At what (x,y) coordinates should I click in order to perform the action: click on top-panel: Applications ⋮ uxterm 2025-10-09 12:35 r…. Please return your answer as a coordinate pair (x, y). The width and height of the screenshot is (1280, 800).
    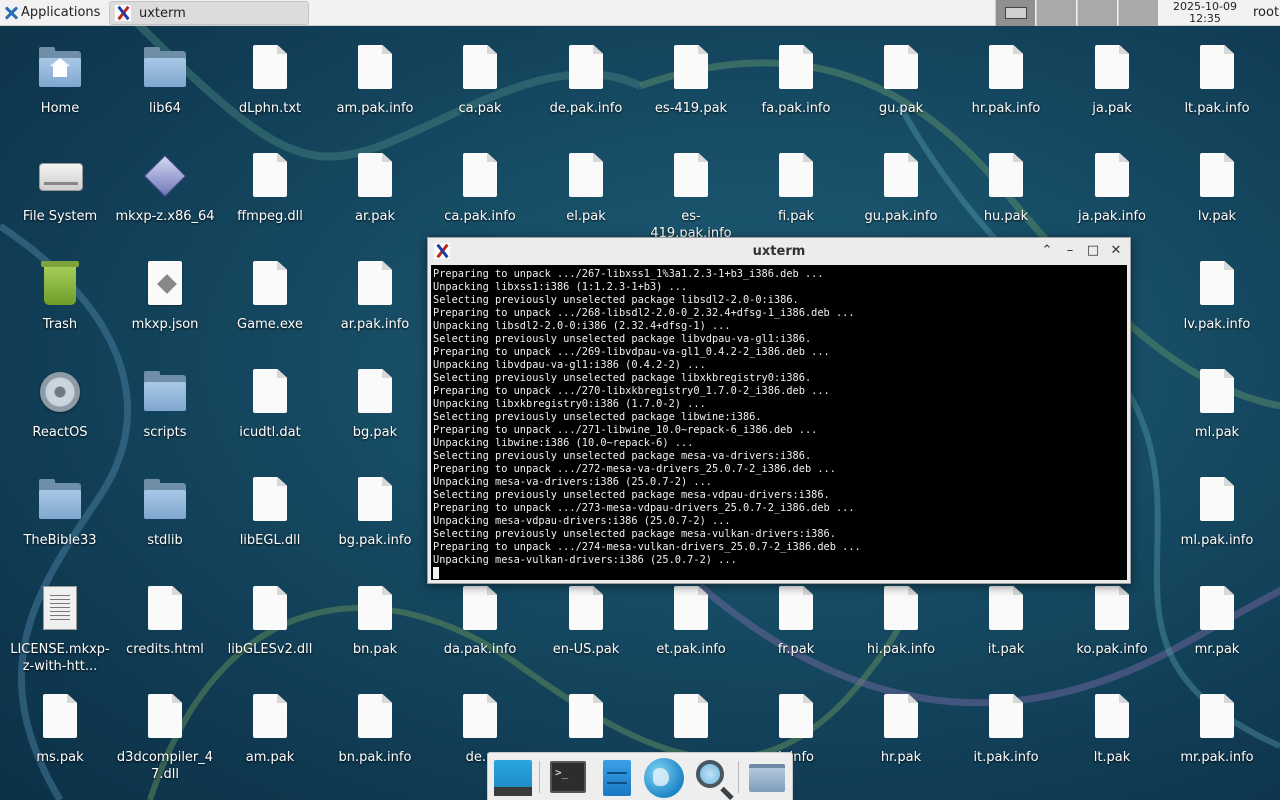
    Looking at the image, I should click on (640, 13).